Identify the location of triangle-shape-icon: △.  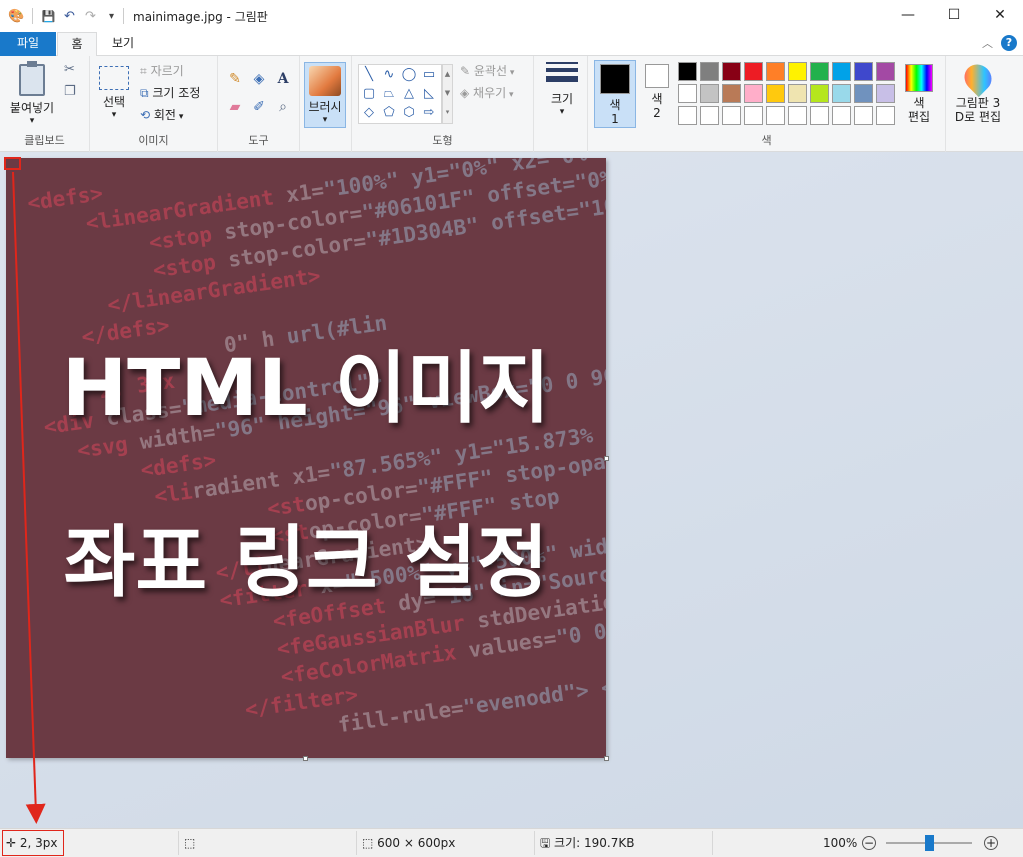
(409, 93).